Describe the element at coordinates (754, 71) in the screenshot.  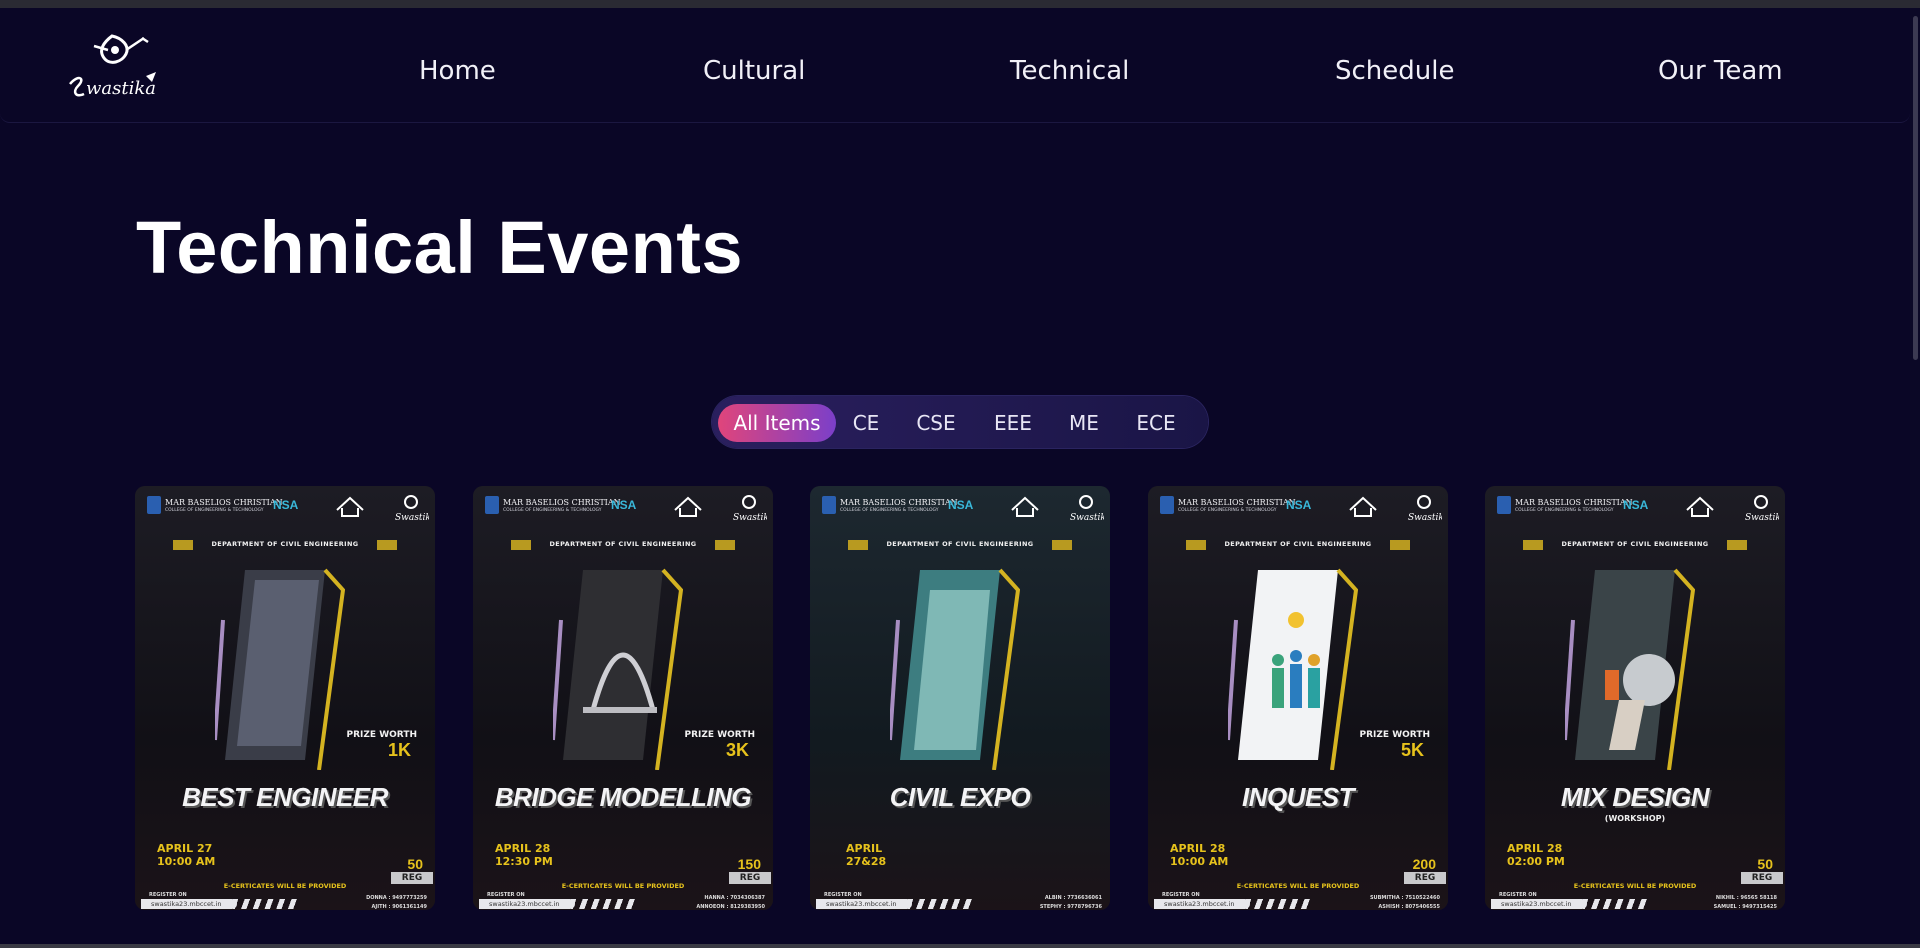
I see `nav-cultural: Cultural` at that location.